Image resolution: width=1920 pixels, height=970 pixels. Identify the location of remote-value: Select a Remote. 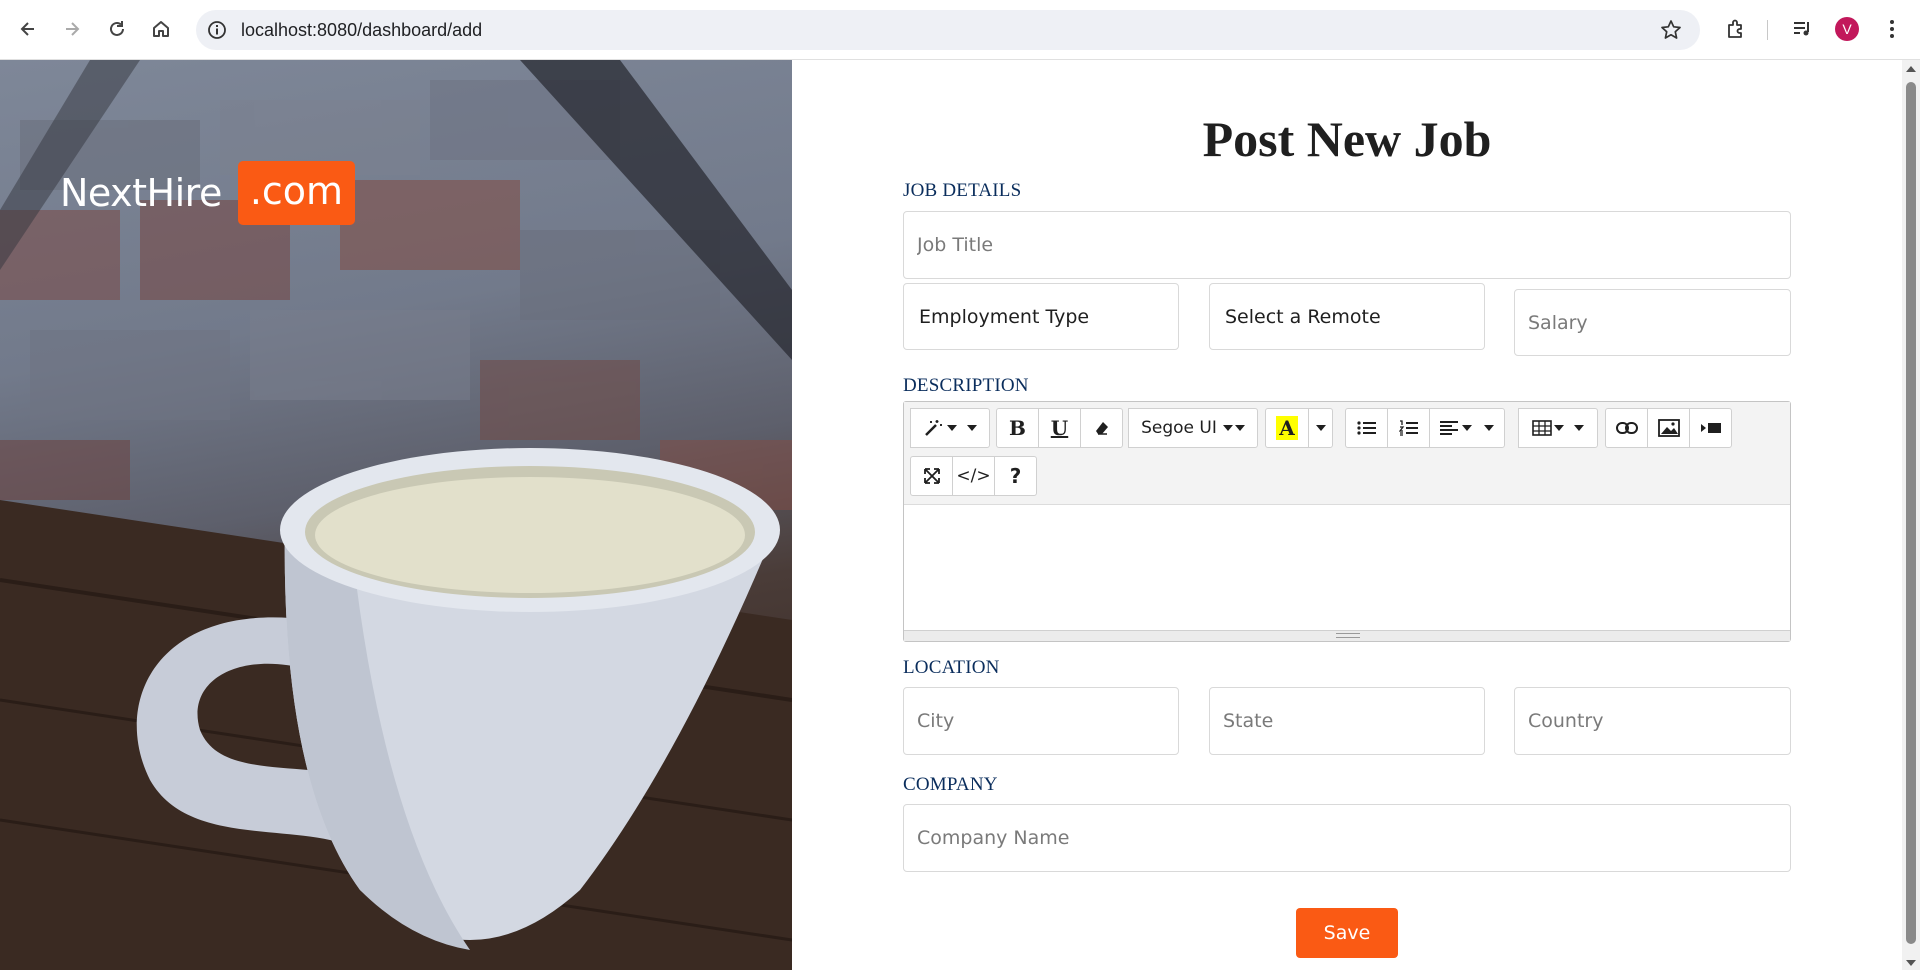
(1303, 316).